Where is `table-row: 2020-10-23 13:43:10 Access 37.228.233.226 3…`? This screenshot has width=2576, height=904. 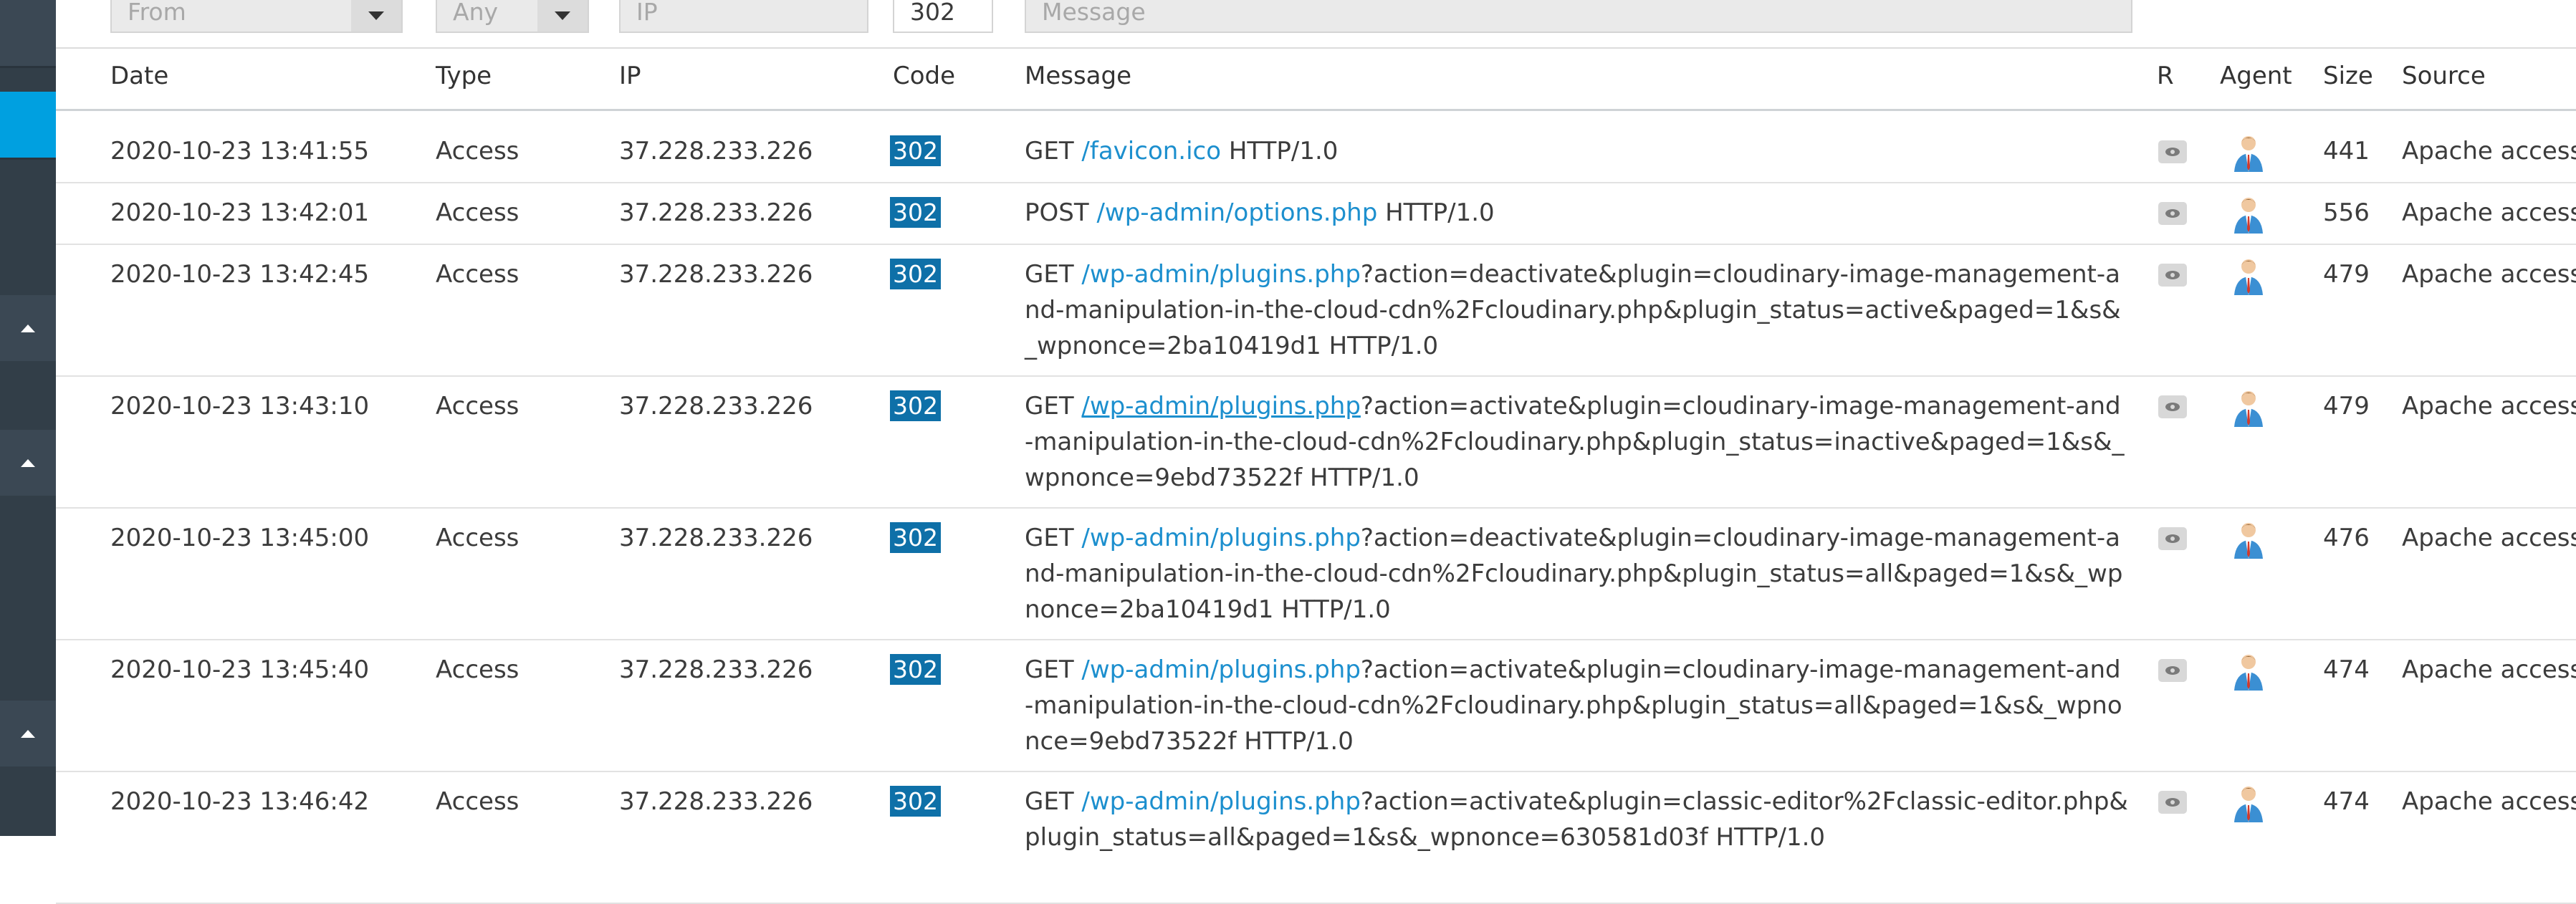 table-row: 2020-10-23 13:43:10 Access 37.228.233.226 3… is located at coordinates (1316, 442).